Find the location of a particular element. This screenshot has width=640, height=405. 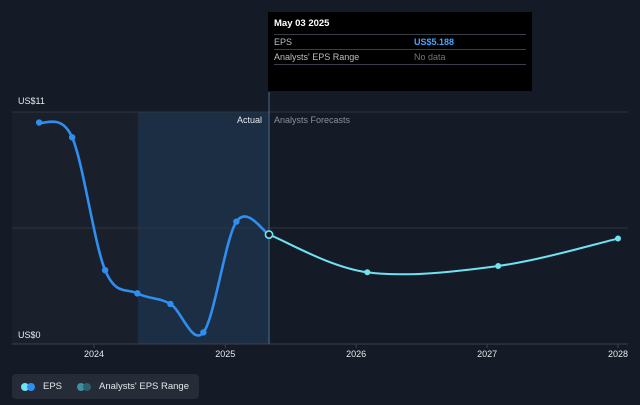

x-tick-label-2028: 2028 is located at coordinates (618, 354).